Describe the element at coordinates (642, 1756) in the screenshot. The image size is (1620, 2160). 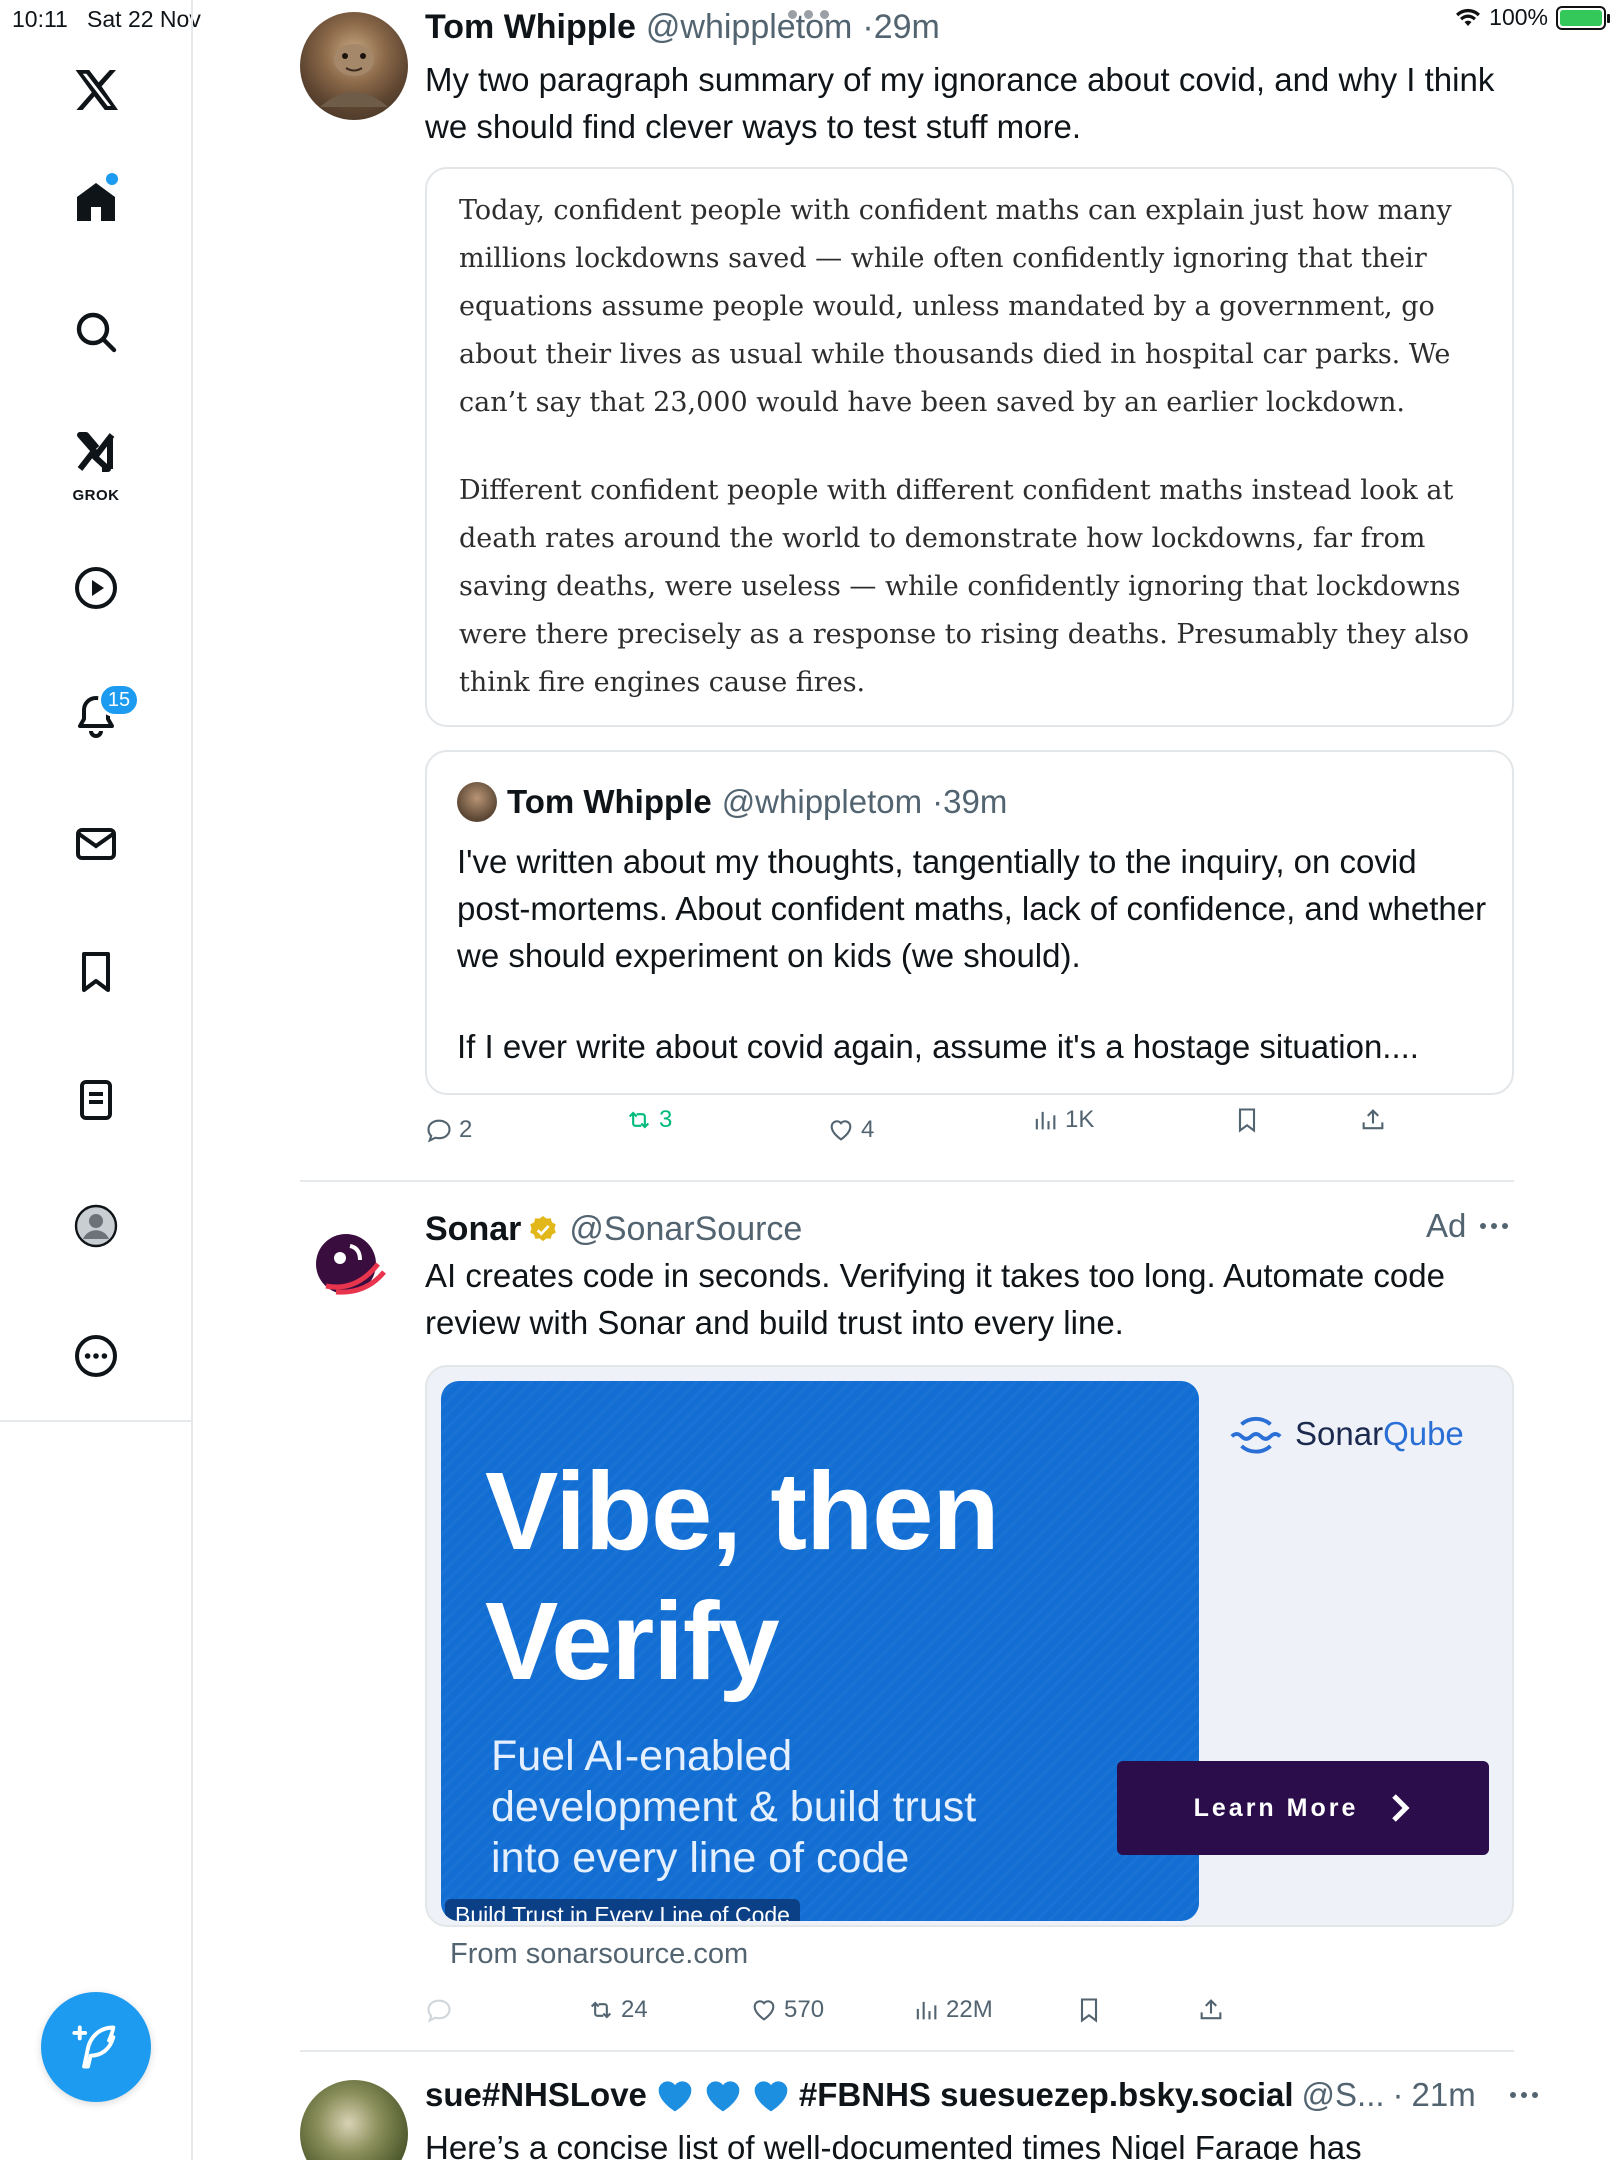
I see `ad-sub-line: Fuel AI-enabled` at that location.